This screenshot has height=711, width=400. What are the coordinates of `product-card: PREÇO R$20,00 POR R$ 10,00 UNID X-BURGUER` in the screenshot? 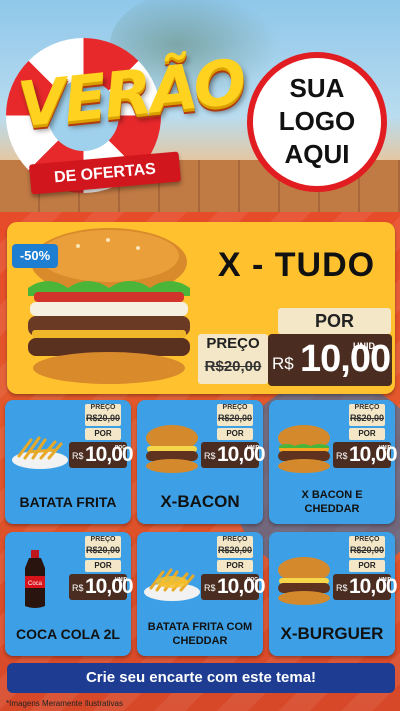 It's located at (333, 594).